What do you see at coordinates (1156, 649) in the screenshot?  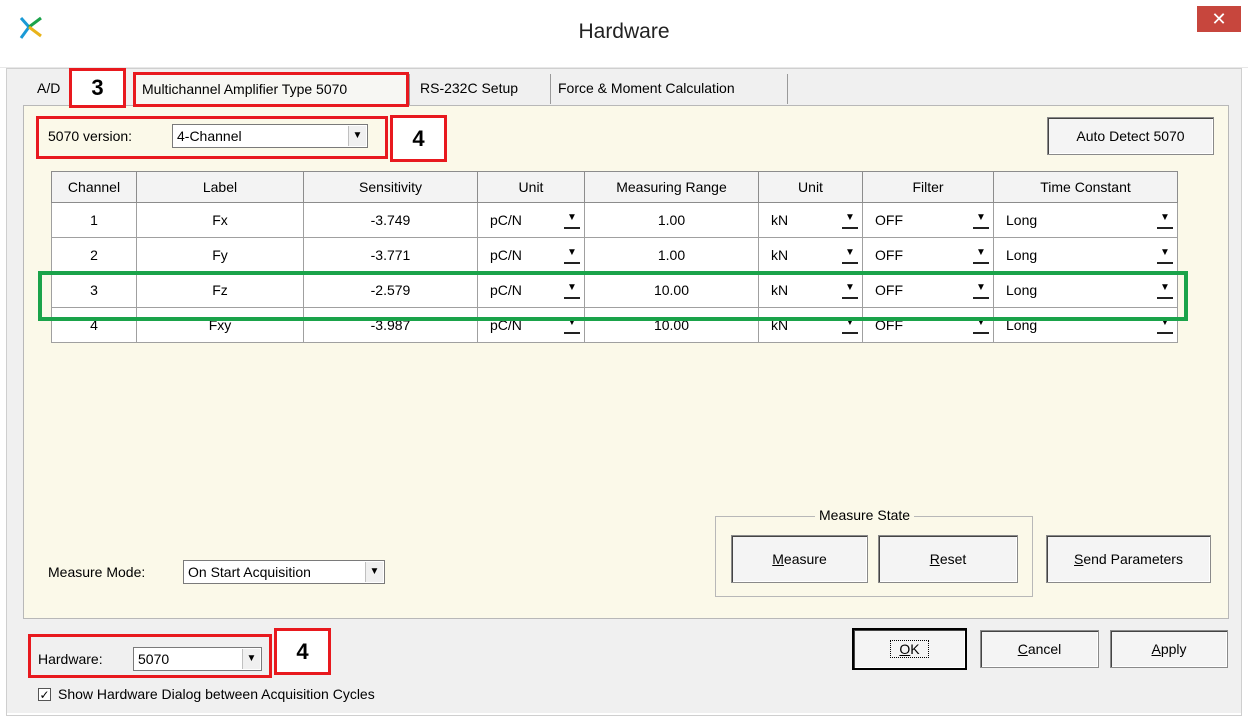 I see `apply-mnemonic: A` at bounding box center [1156, 649].